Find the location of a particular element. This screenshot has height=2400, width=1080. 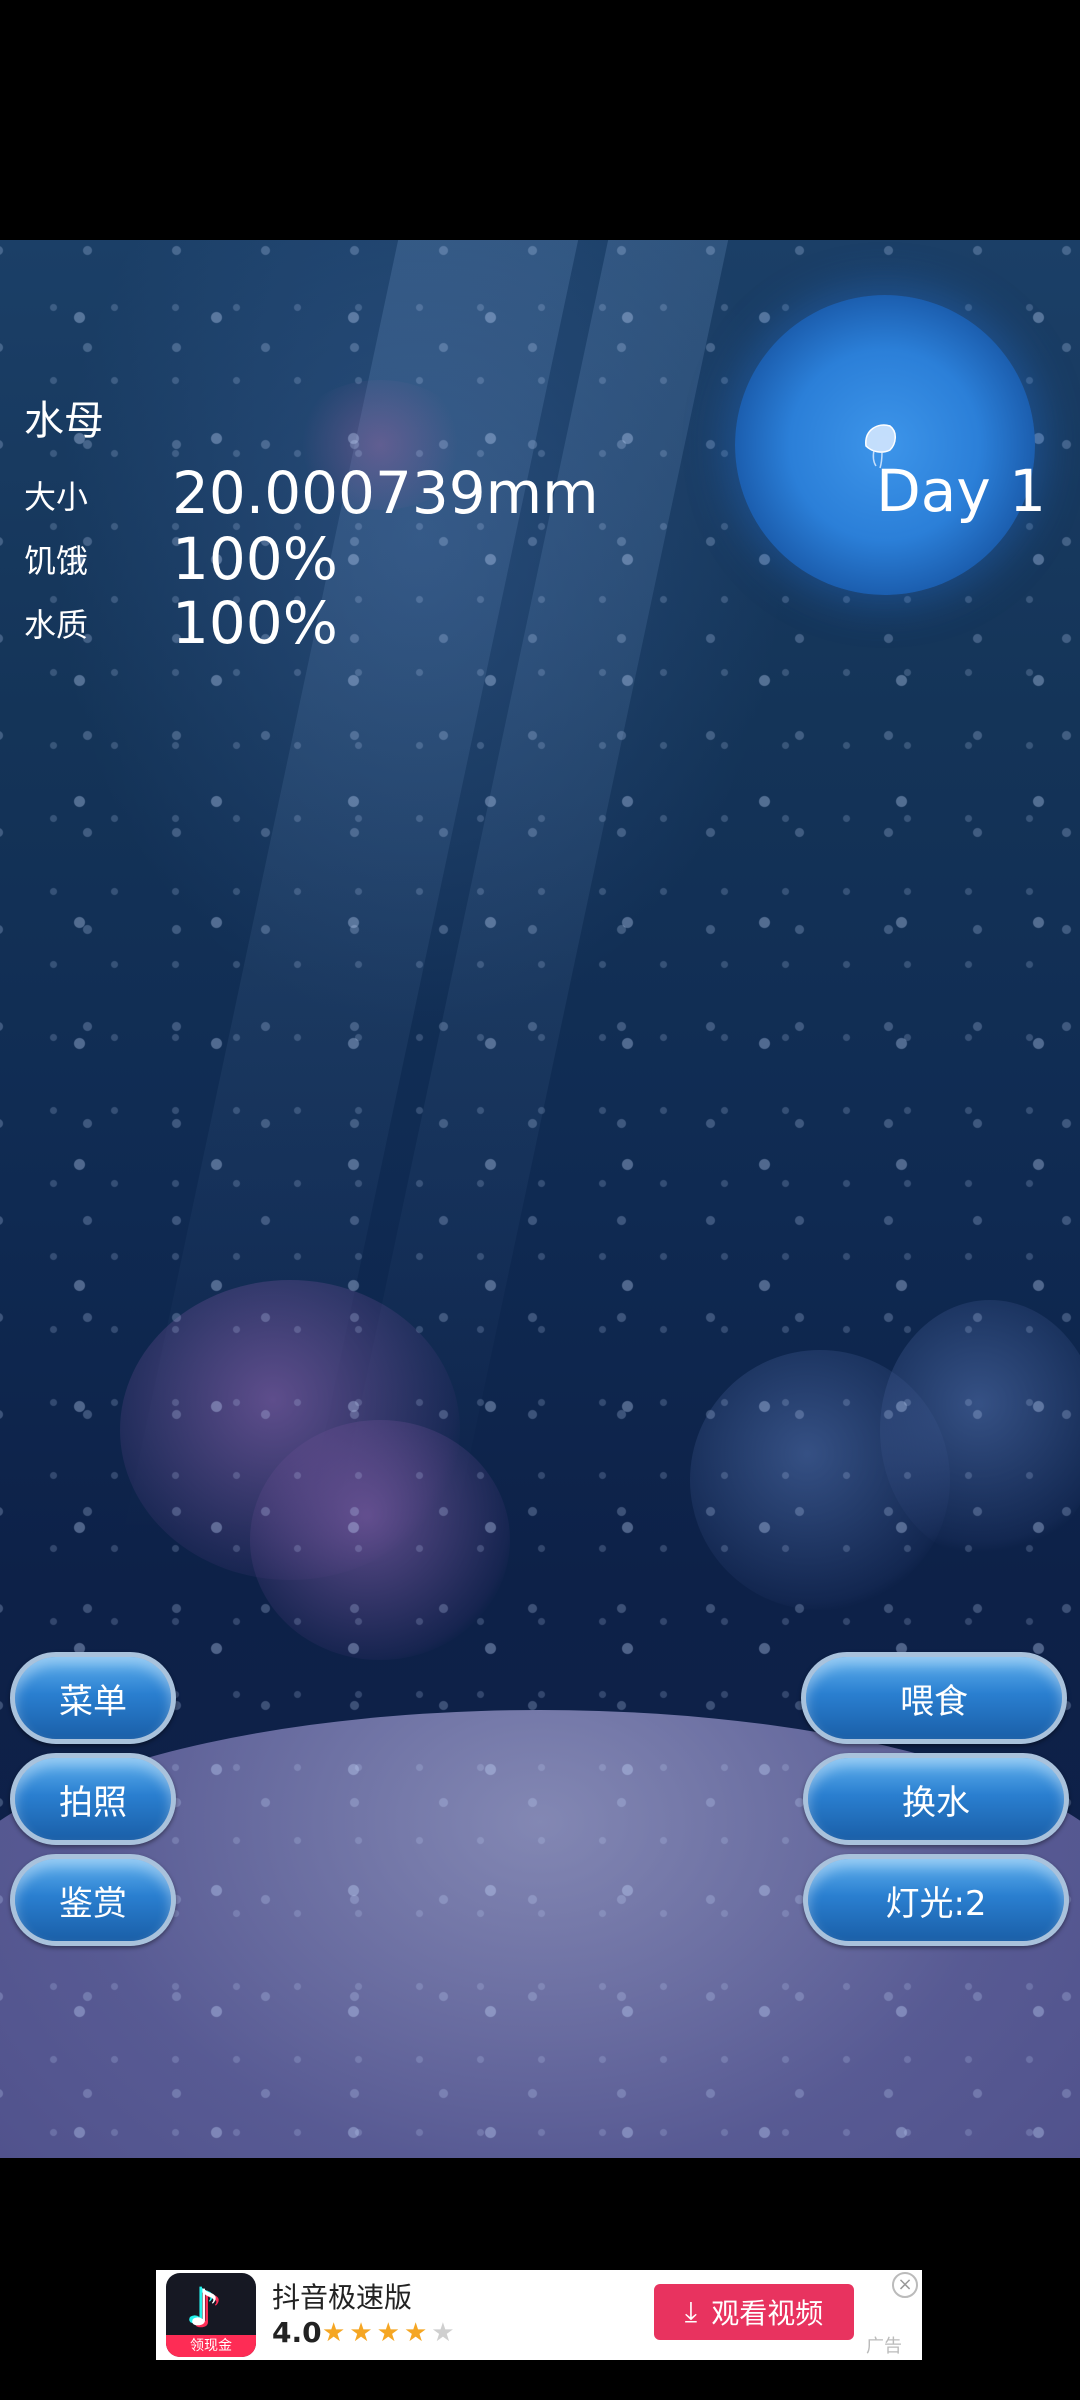

water-quality-value: 100% is located at coordinates (255, 623).